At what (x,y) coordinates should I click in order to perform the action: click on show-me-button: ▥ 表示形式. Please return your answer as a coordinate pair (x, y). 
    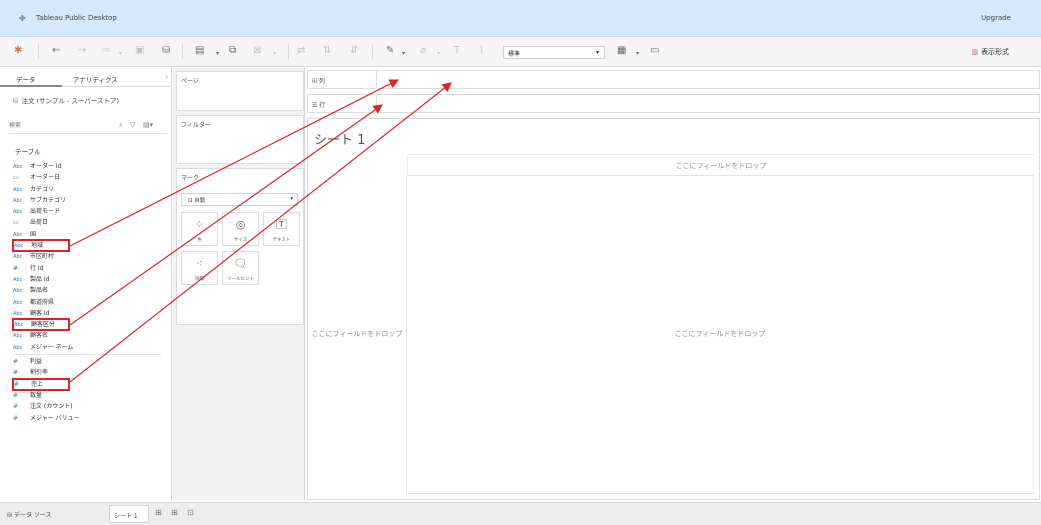
    Looking at the image, I should click on (990, 52).